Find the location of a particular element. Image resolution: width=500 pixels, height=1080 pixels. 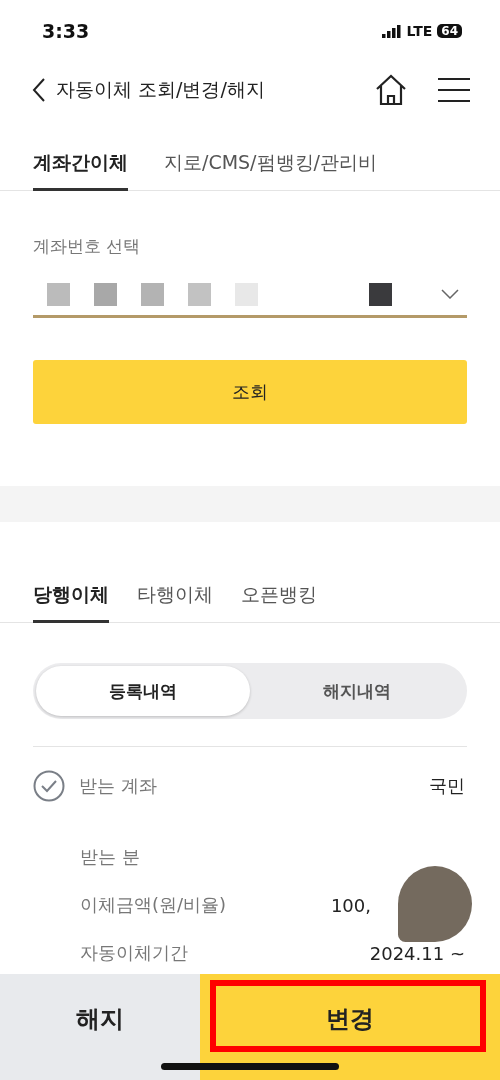

action-button: 변경 is located at coordinates (350, 1027).